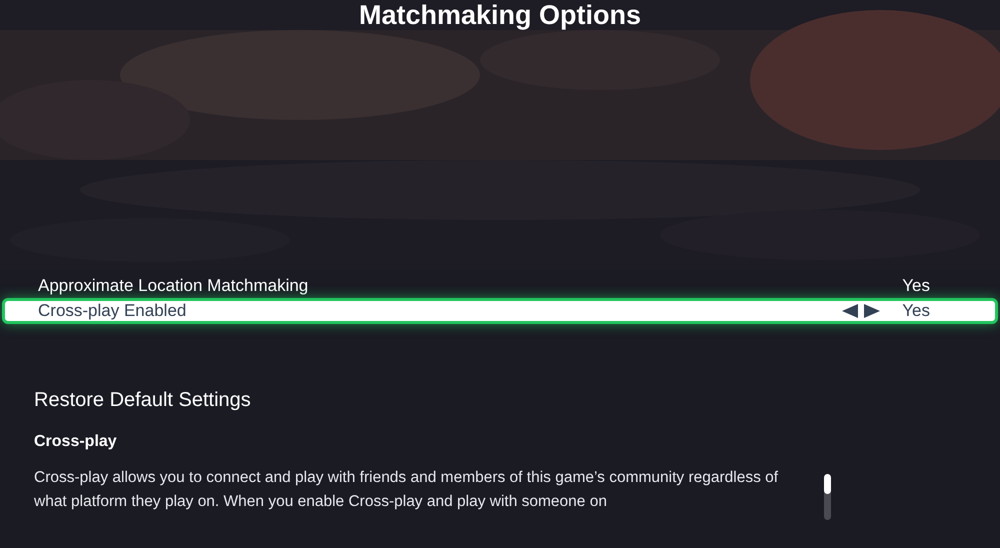  Describe the element at coordinates (142, 400) in the screenshot. I see `restore-defaults-button: Restore Default Settings` at that location.